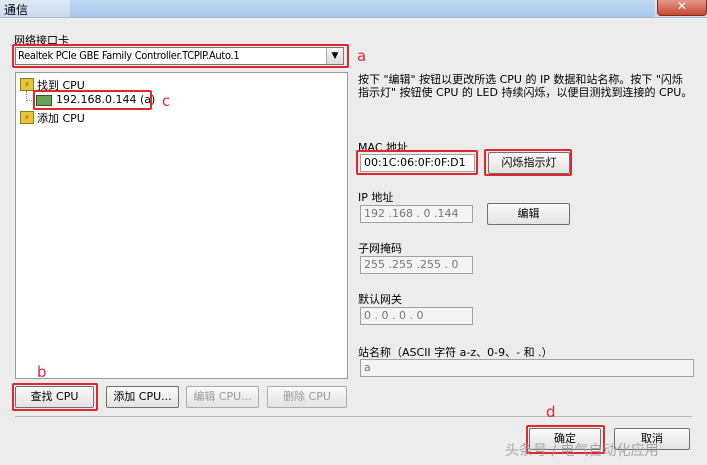 The height and width of the screenshot is (465, 707). I want to click on highlight-box-a, so click(180, 56).